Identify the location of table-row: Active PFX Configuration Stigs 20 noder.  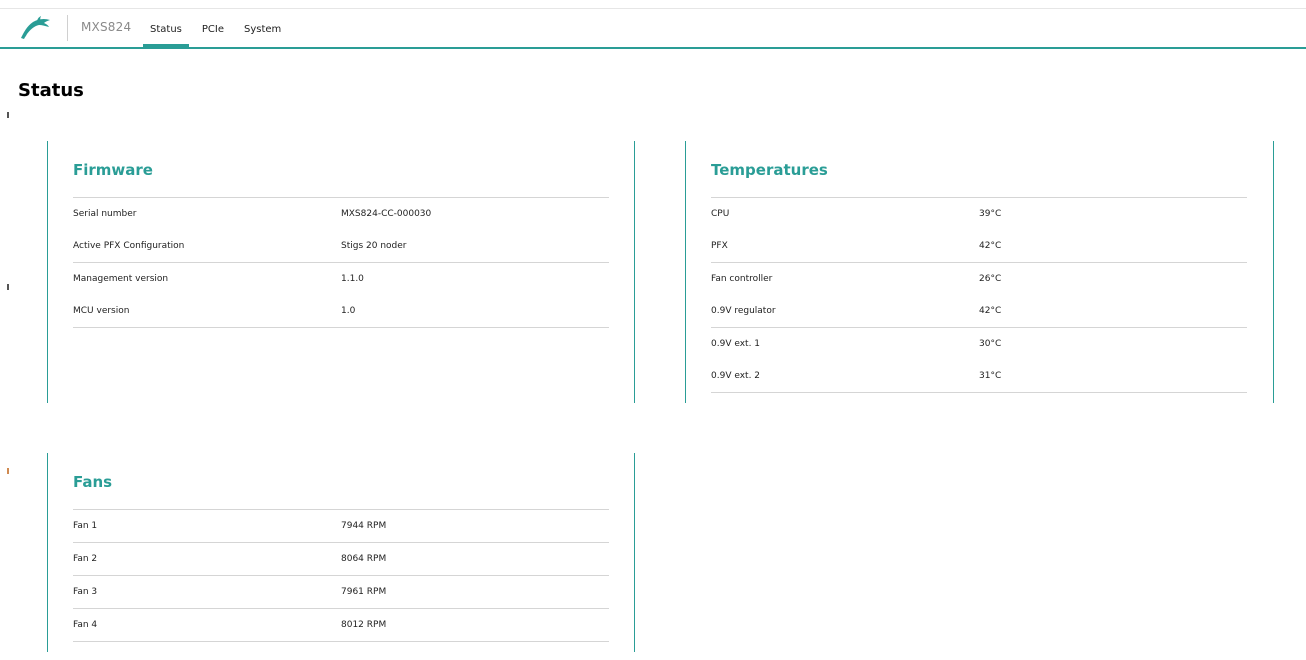
(341, 246).